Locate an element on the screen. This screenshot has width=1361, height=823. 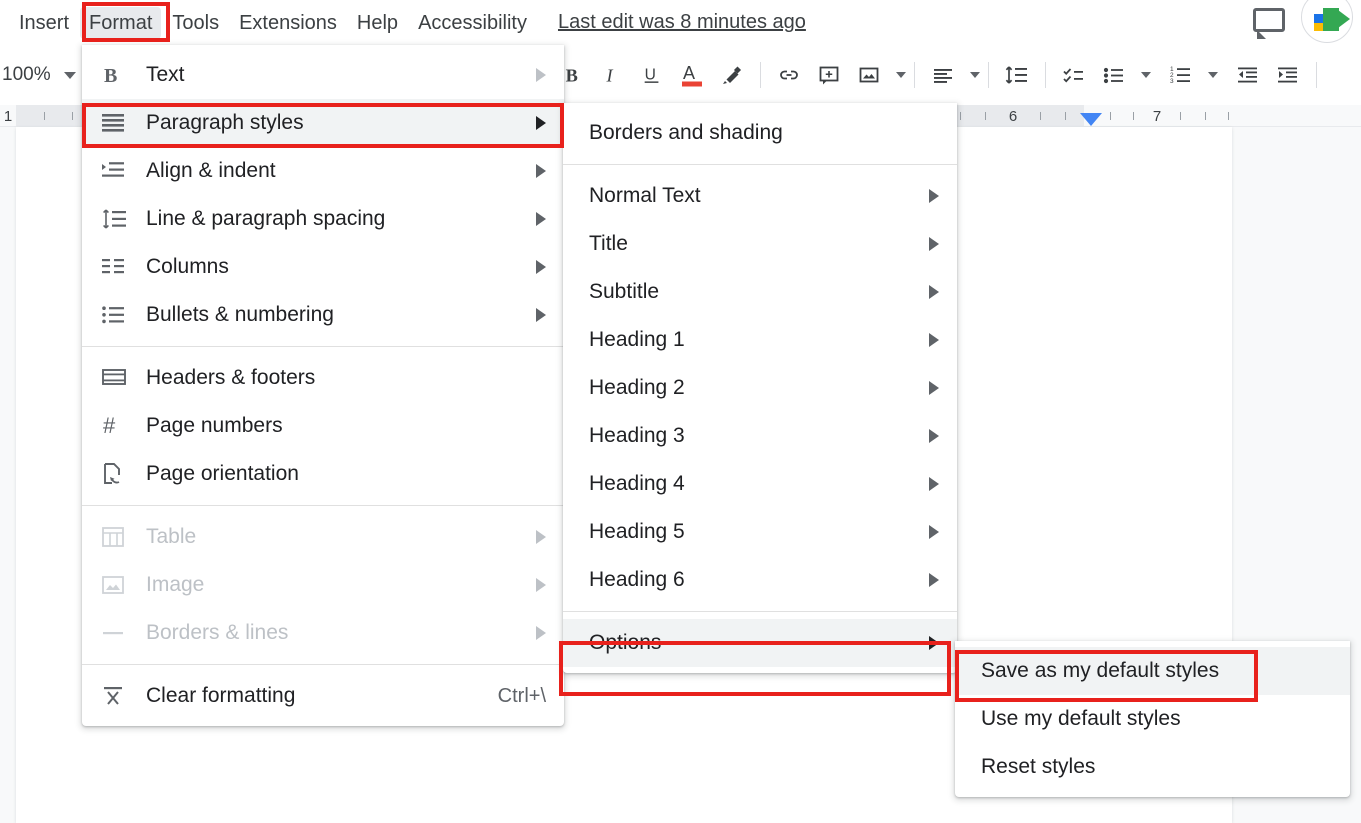
menu-item-bullets-numbering: Bullets & numbering is located at coordinates (323, 315).